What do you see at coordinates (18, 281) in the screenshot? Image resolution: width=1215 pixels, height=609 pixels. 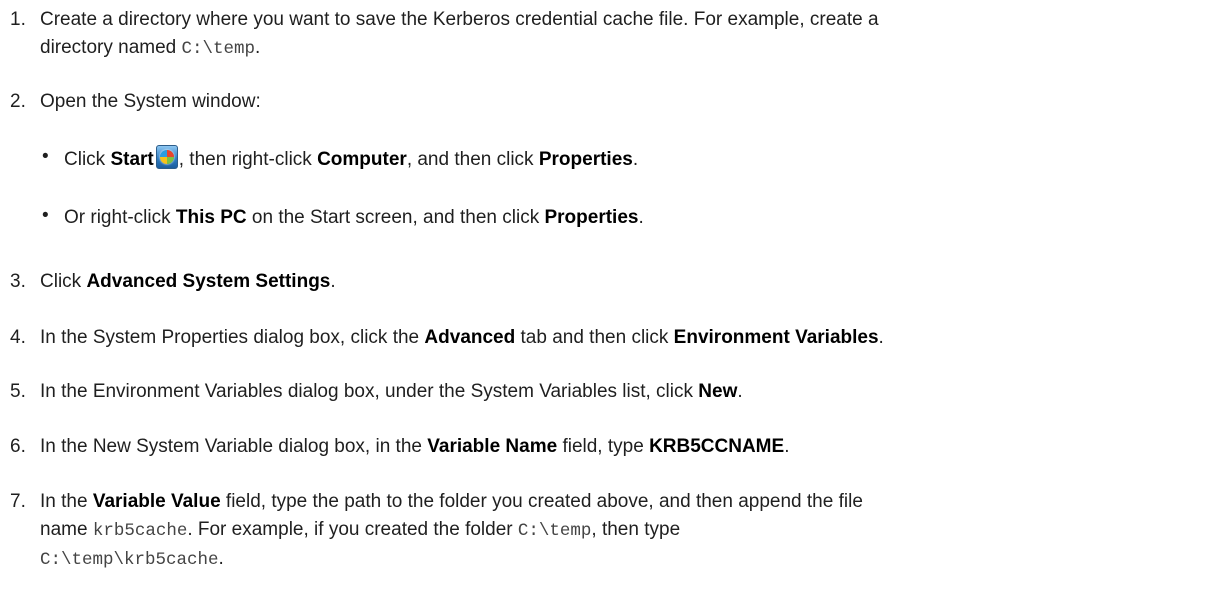 I see `step-number: 3.` at bounding box center [18, 281].